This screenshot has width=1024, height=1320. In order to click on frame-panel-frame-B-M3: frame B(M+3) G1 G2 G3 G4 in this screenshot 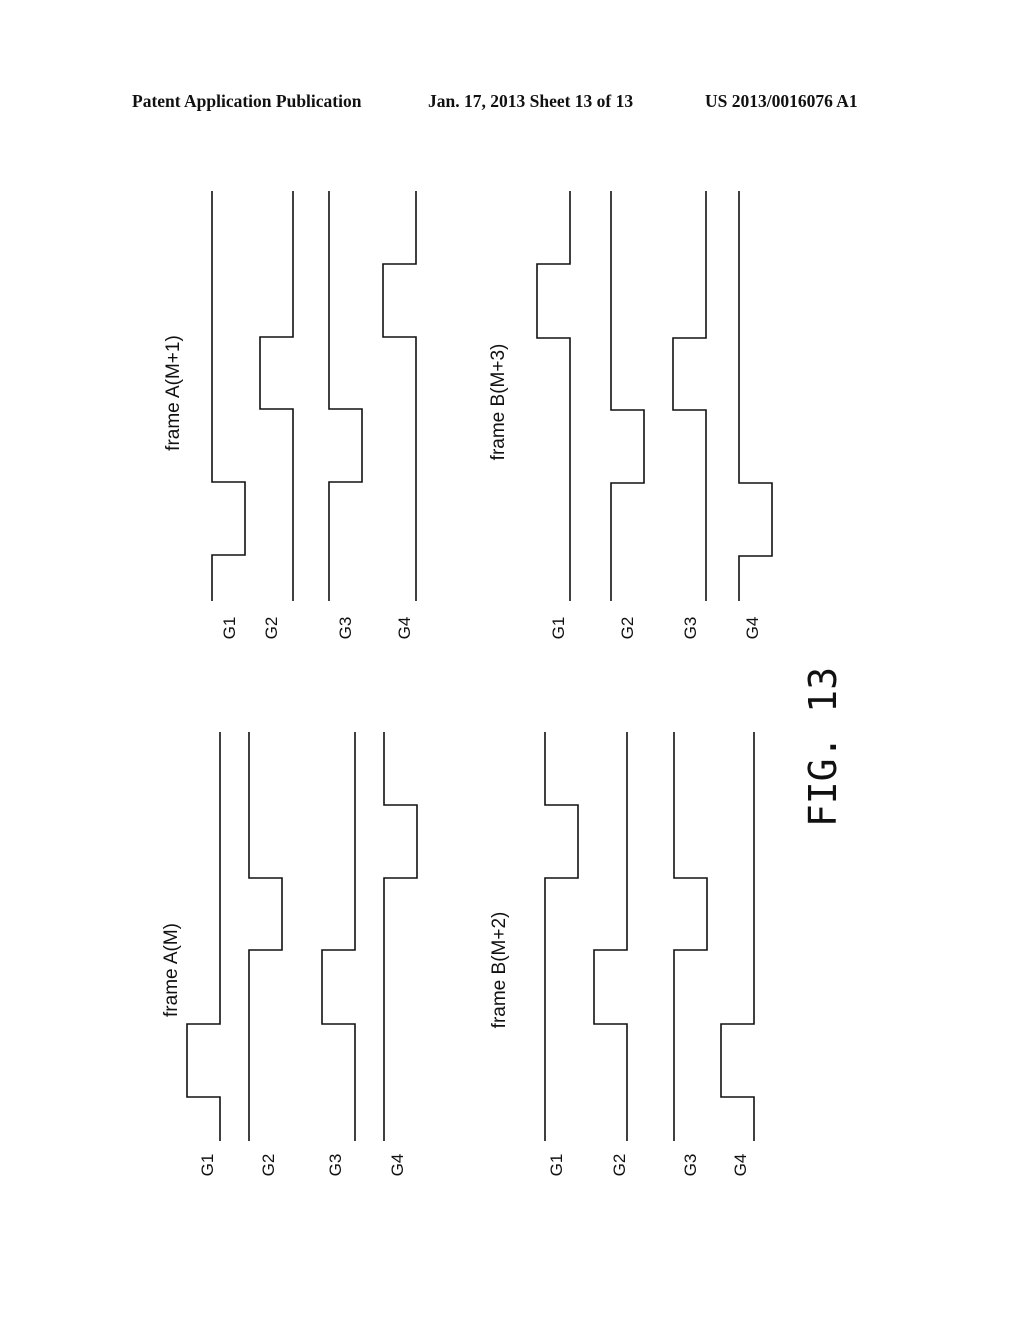, I will do `click(630, 415)`.